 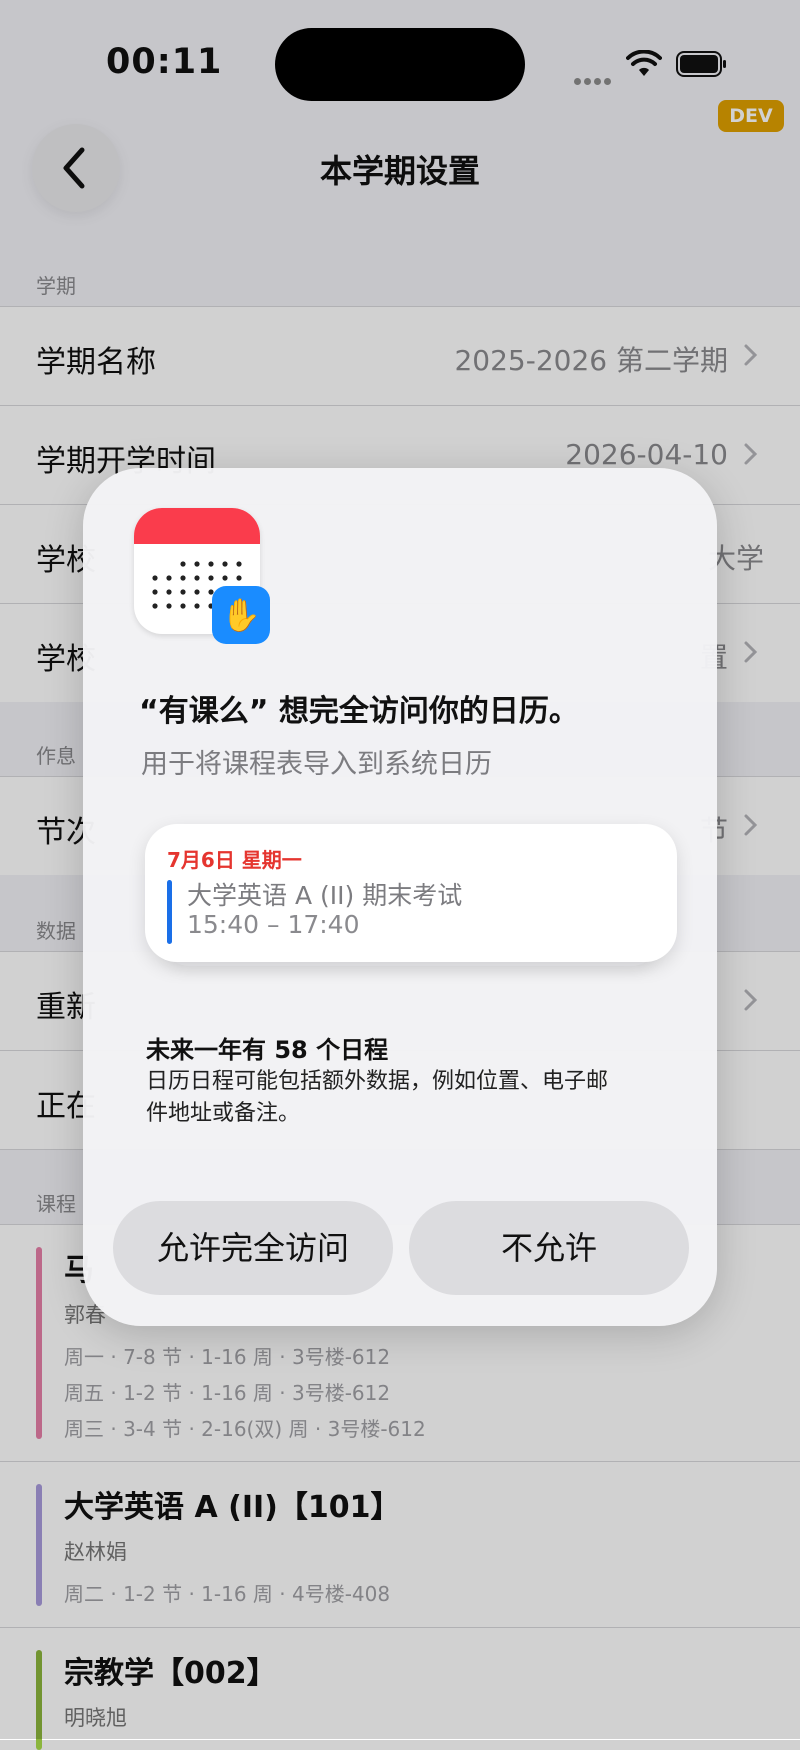 I want to click on event-count: 未来一年有 58 个日程, so click(x=267, y=1050).